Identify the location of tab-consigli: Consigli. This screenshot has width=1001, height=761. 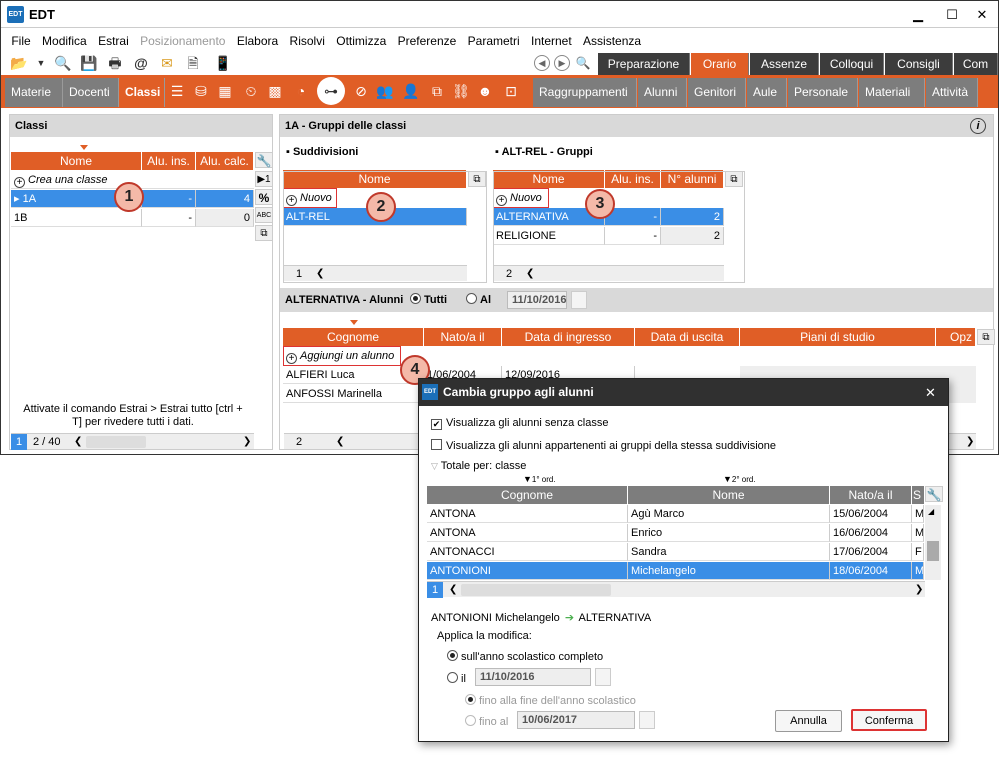
(919, 64).